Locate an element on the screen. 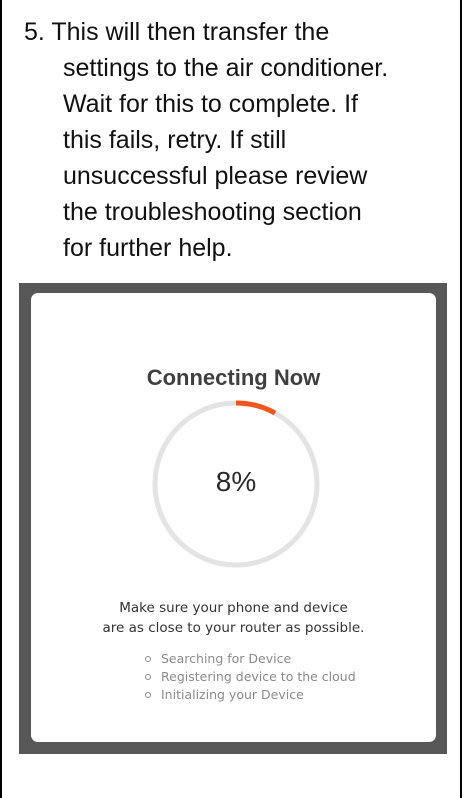  hint-line: Make sure your phone and device is located at coordinates (233, 608).